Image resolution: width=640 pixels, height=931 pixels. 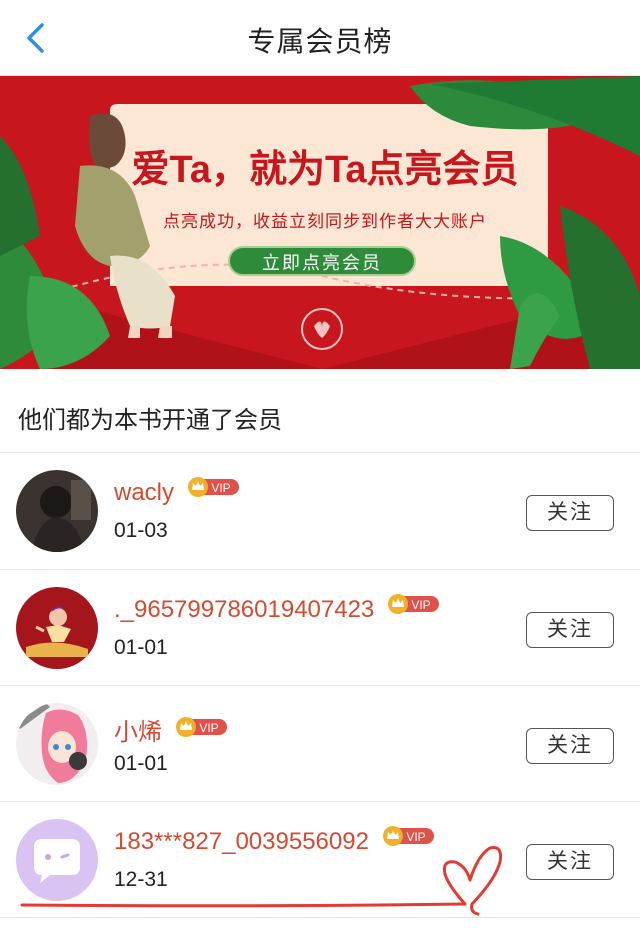 What do you see at coordinates (274, 841) in the screenshot?
I see `member-name: 183***827_0039556092 VIP` at bounding box center [274, 841].